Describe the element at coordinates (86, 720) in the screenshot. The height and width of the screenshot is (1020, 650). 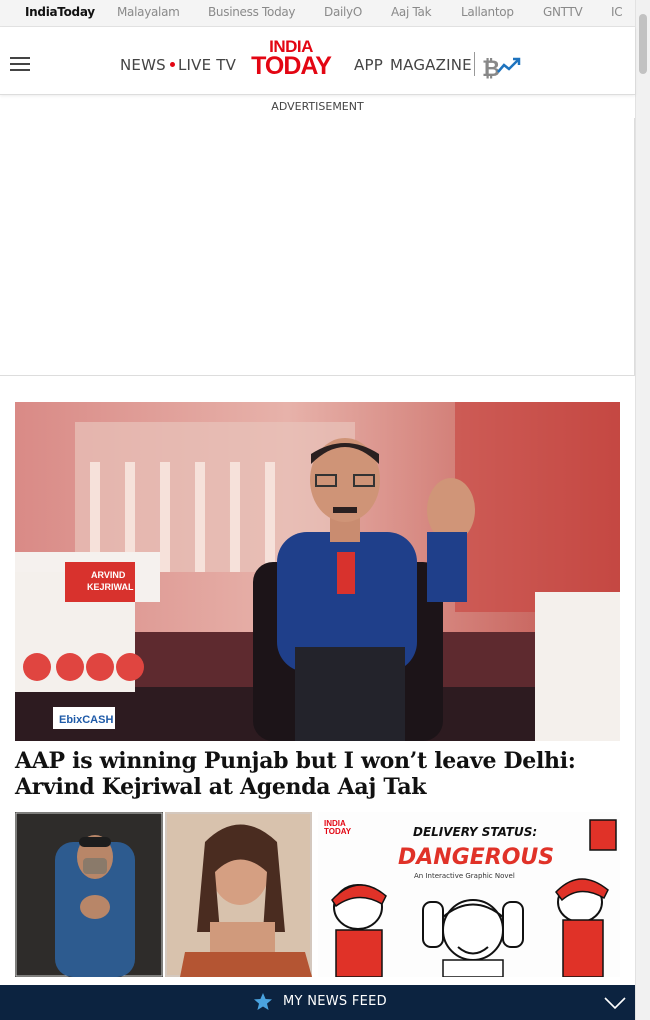
I see `sponsor-logo: EbixCASH` at that location.